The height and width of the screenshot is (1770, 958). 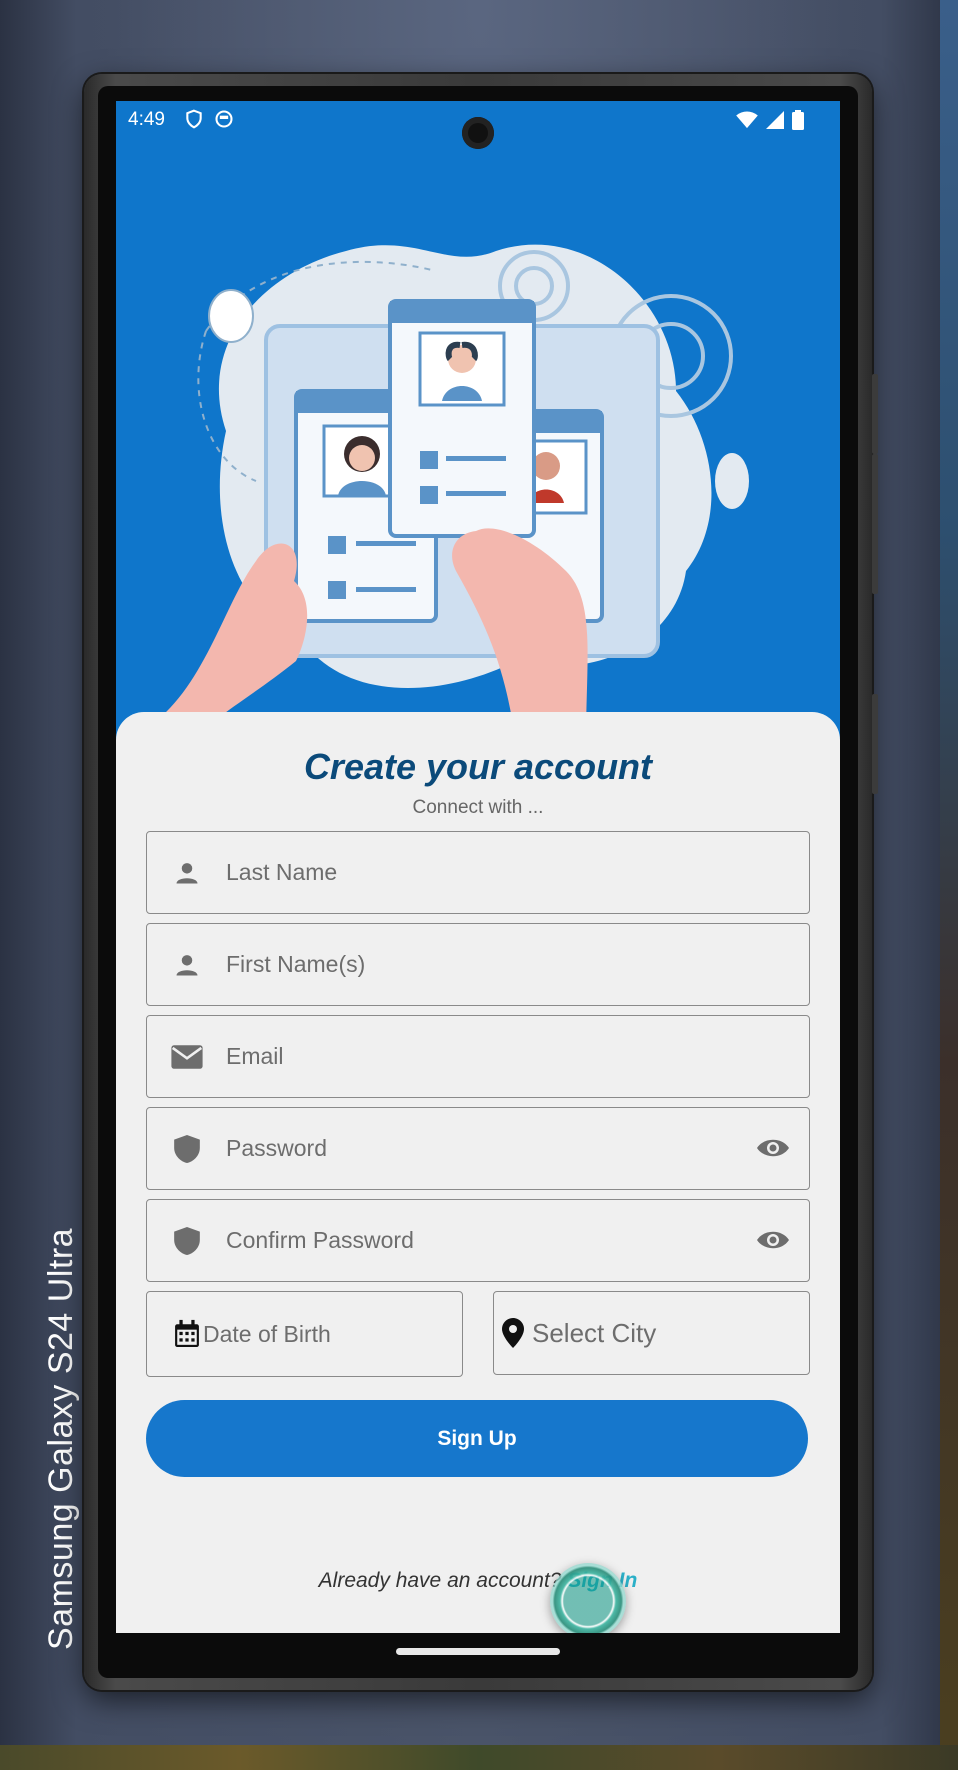 What do you see at coordinates (513, 1333) in the screenshot?
I see `location-pin-icon` at bounding box center [513, 1333].